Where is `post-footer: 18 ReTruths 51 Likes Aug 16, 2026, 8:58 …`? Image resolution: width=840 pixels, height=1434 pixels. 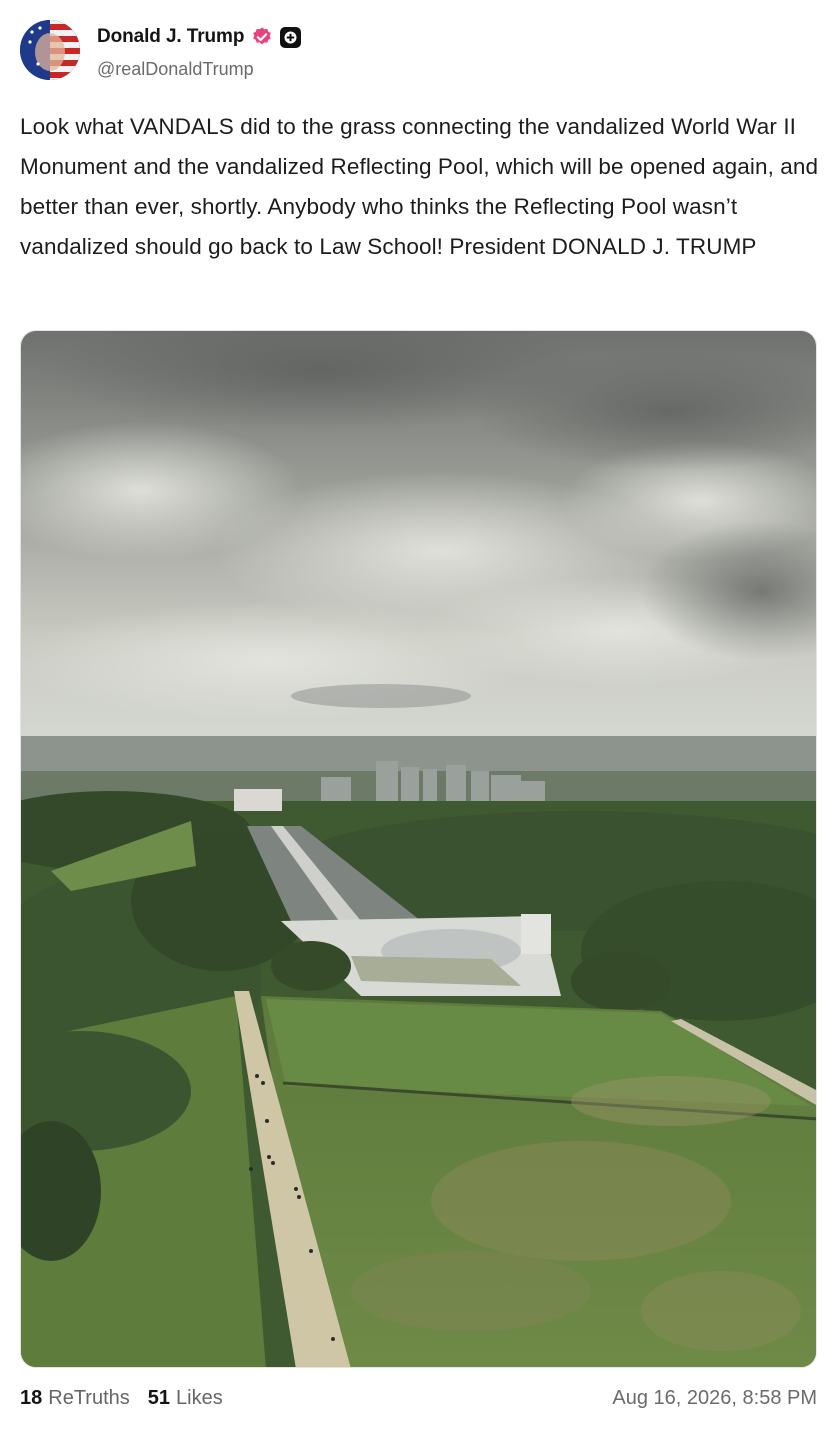
post-footer: 18 ReTruths 51 Likes Aug 16, 2026, 8:58 … is located at coordinates (418, 1398).